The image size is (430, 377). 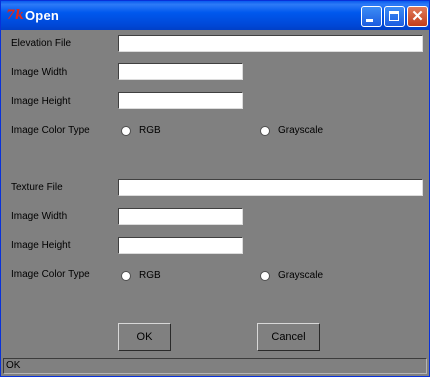 I want to click on elevation-file-label: Elevation File, so click(x=41, y=43).